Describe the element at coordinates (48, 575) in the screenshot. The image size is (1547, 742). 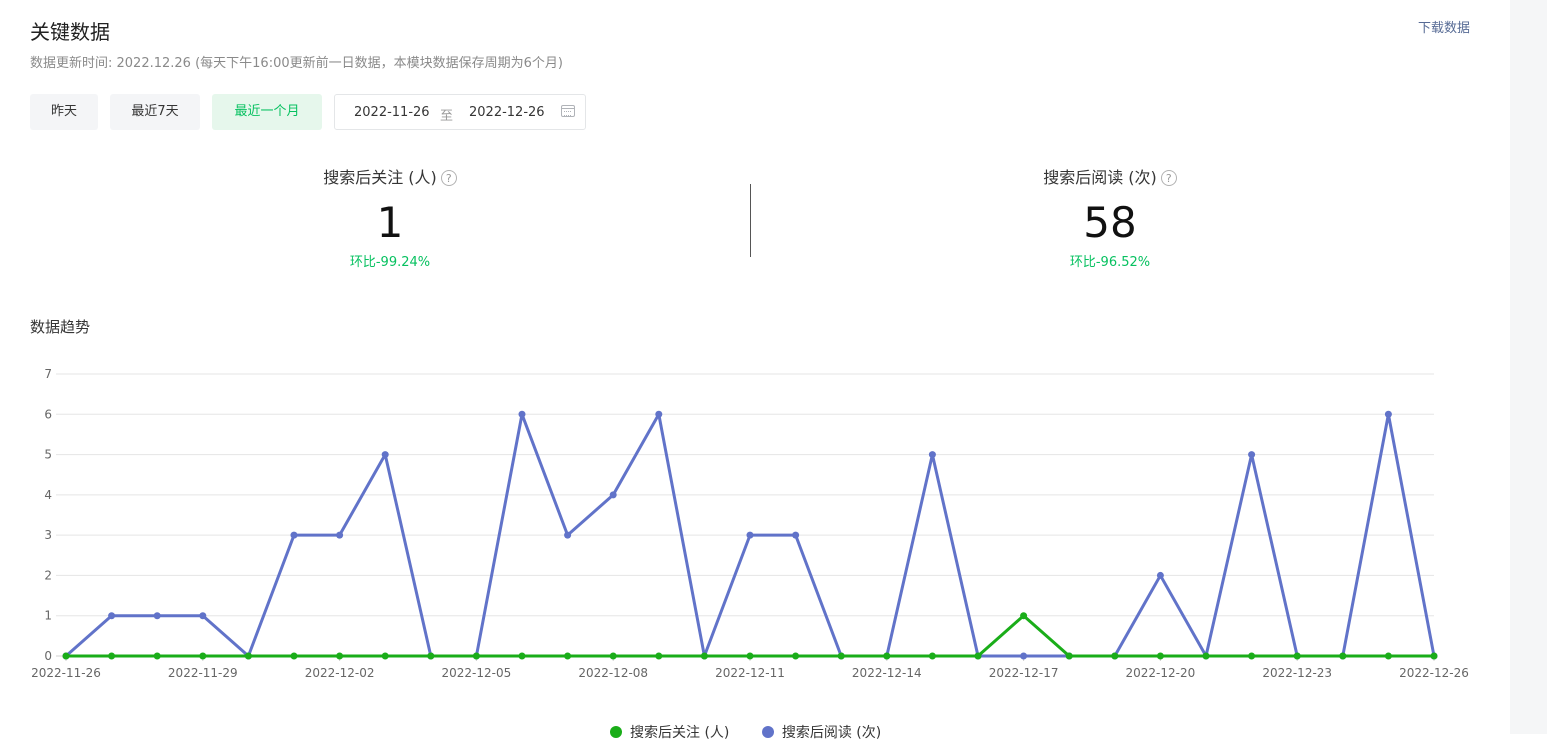
I see `y-tick-label: 2` at that location.